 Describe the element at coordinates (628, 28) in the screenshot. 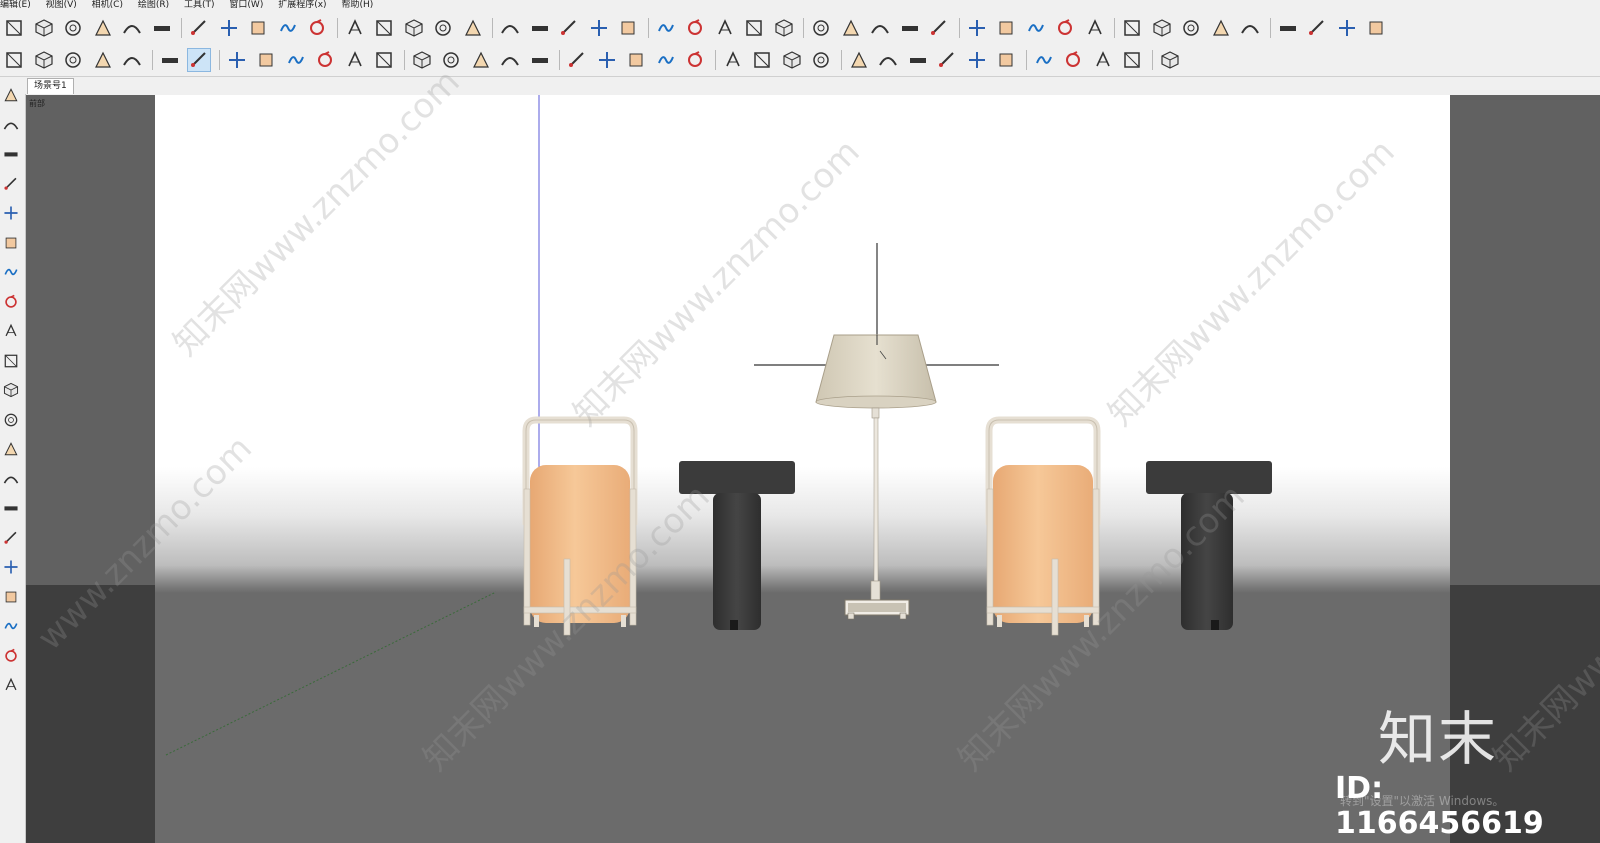

I see `trim-icon` at that location.